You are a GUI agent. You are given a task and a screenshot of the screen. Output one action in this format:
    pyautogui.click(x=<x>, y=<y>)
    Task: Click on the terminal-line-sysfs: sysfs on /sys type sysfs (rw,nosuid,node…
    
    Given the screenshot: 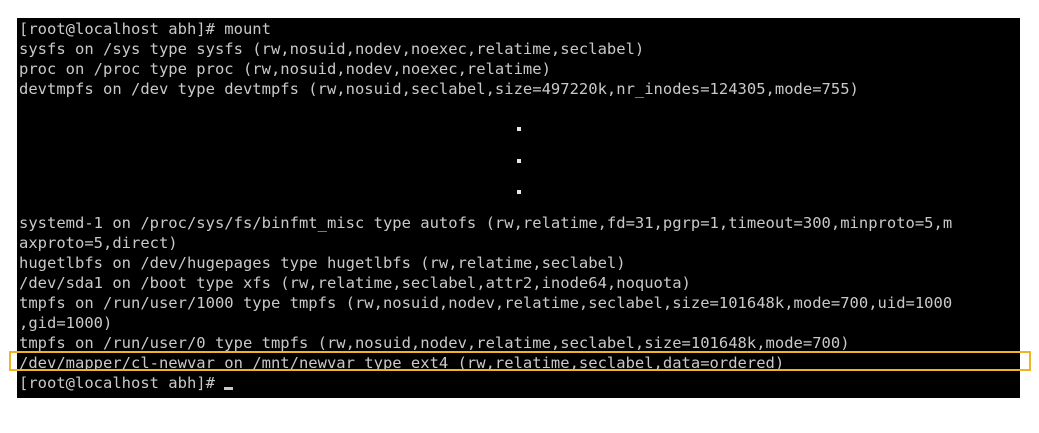 What is the action you would take?
    pyautogui.click(x=332, y=49)
    